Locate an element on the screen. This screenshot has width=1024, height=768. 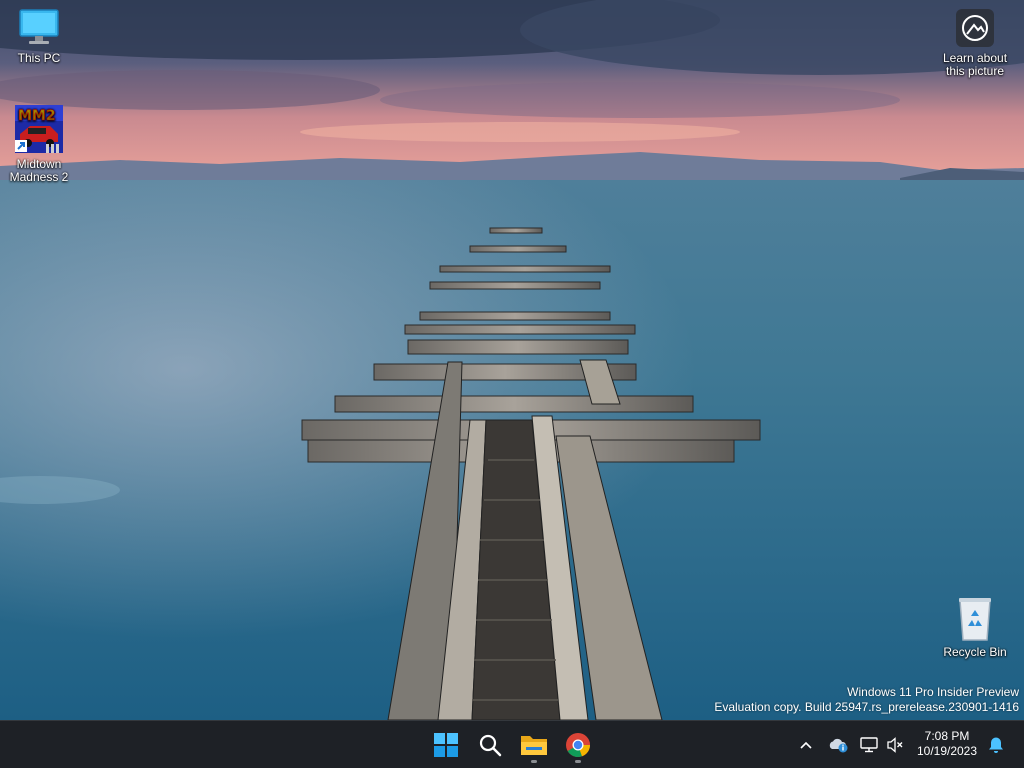
start-button is located at coordinates (446, 745).